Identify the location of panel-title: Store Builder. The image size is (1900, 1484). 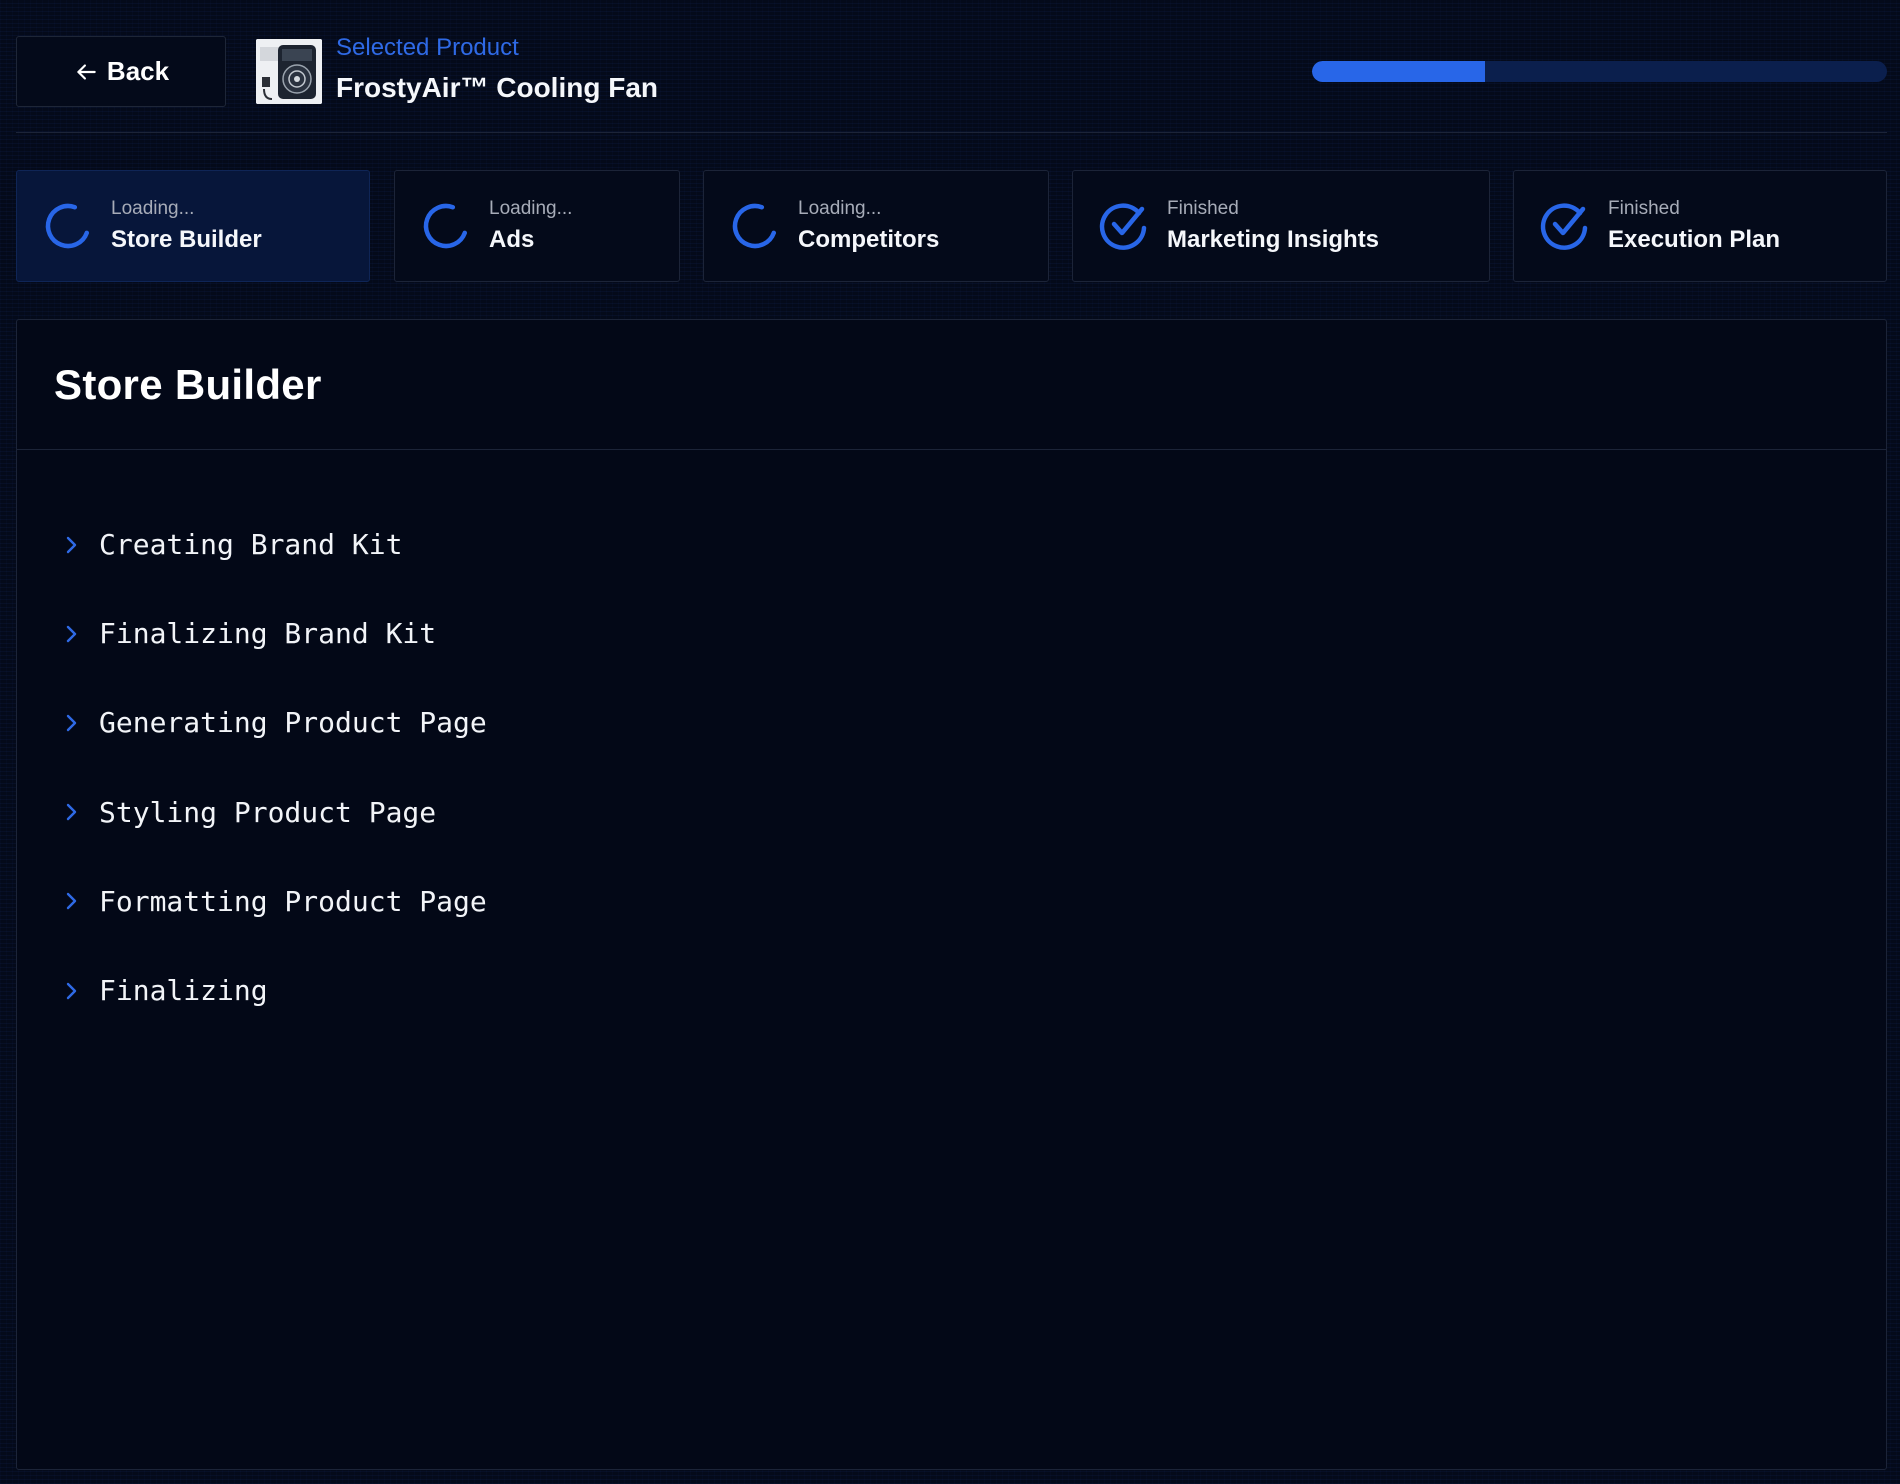
(188, 384).